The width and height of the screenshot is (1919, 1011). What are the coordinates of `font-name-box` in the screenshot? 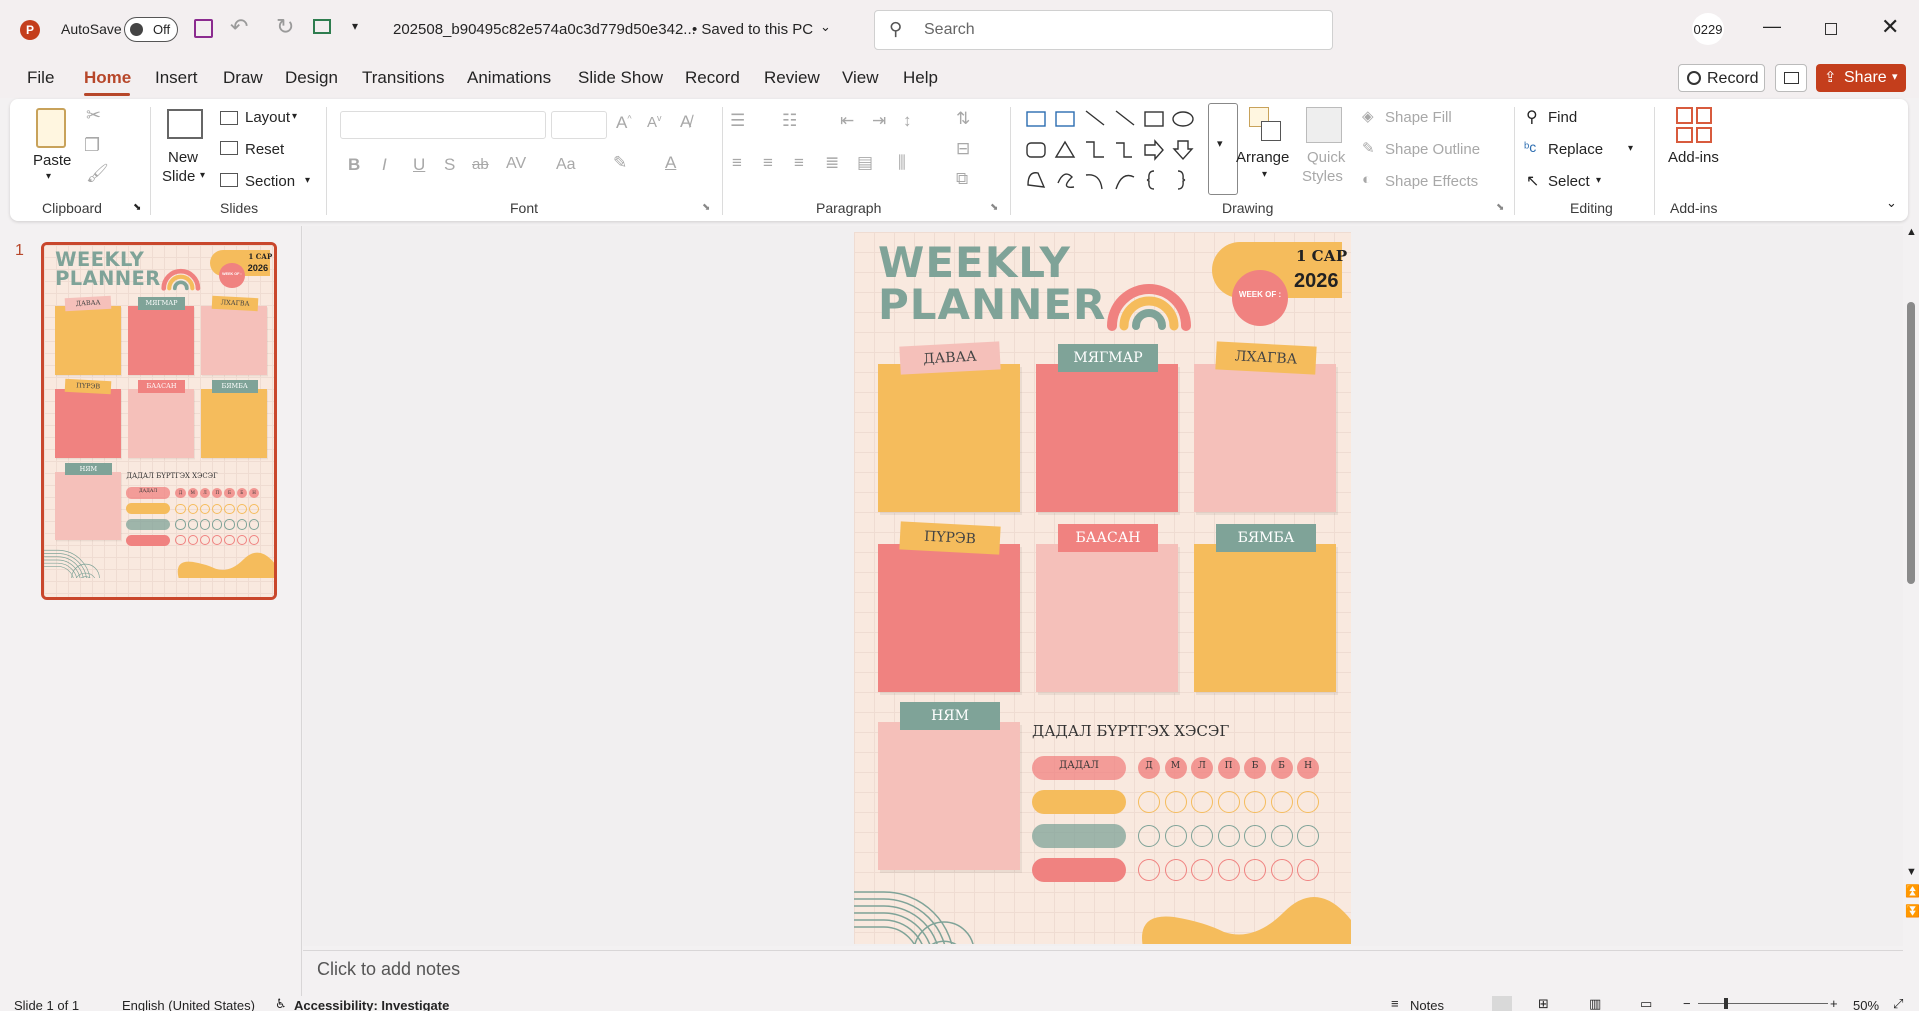 It's located at (443, 125).